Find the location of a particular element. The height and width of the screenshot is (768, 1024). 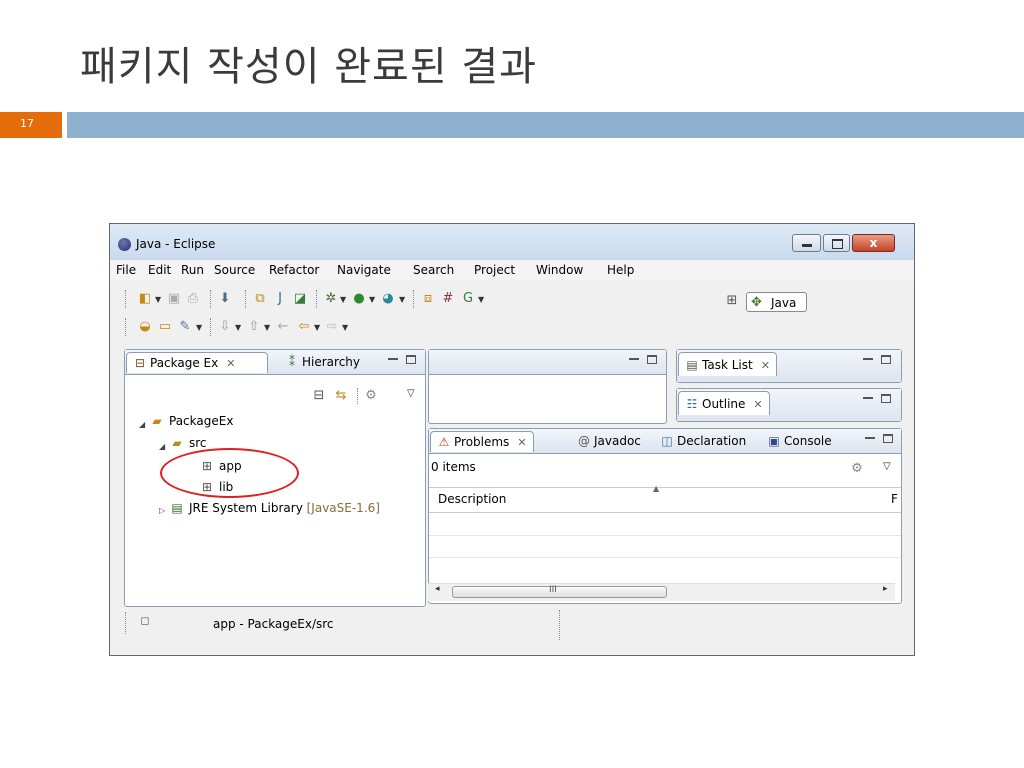

menu-search: Search is located at coordinates (433, 270).